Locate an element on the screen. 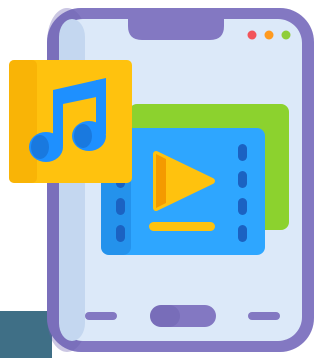 The width and height of the screenshot is (320, 358). music-card-shade is located at coordinates (23, 121).